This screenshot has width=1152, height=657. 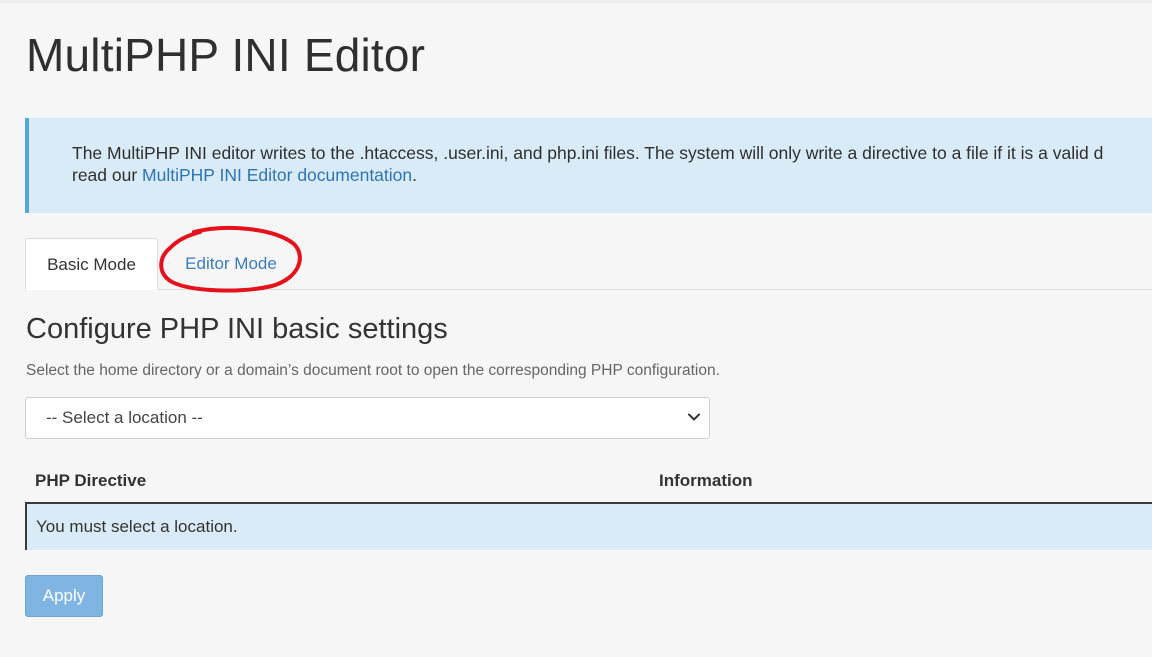 What do you see at coordinates (231, 264) in the screenshot?
I see `tab-editor-mode: Editor Mode` at bounding box center [231, 264].